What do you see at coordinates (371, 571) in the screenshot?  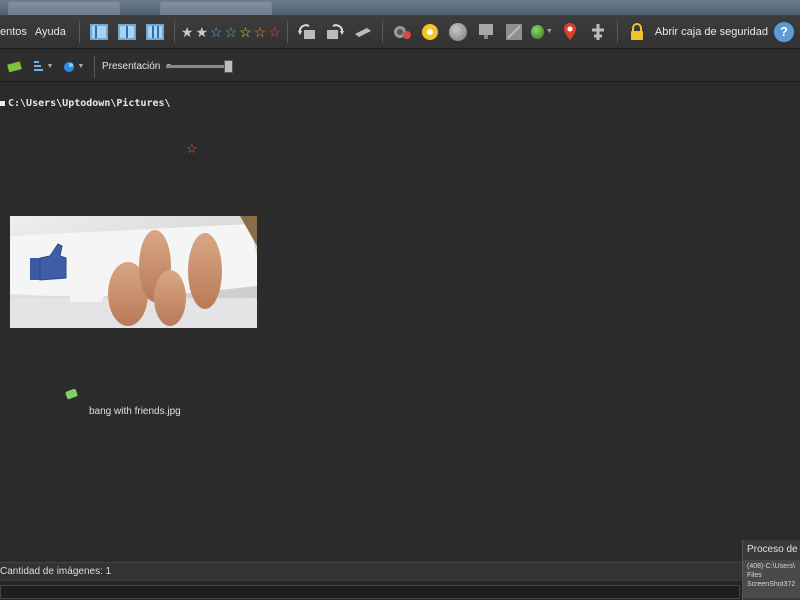 I see `status-bar: Cantidad de imágenes: 1` at bounding box center [371, 571].